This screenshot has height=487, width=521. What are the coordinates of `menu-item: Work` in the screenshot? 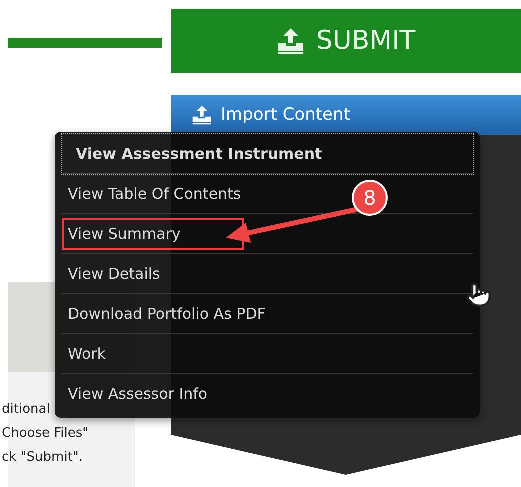 It's located at (267, 354).